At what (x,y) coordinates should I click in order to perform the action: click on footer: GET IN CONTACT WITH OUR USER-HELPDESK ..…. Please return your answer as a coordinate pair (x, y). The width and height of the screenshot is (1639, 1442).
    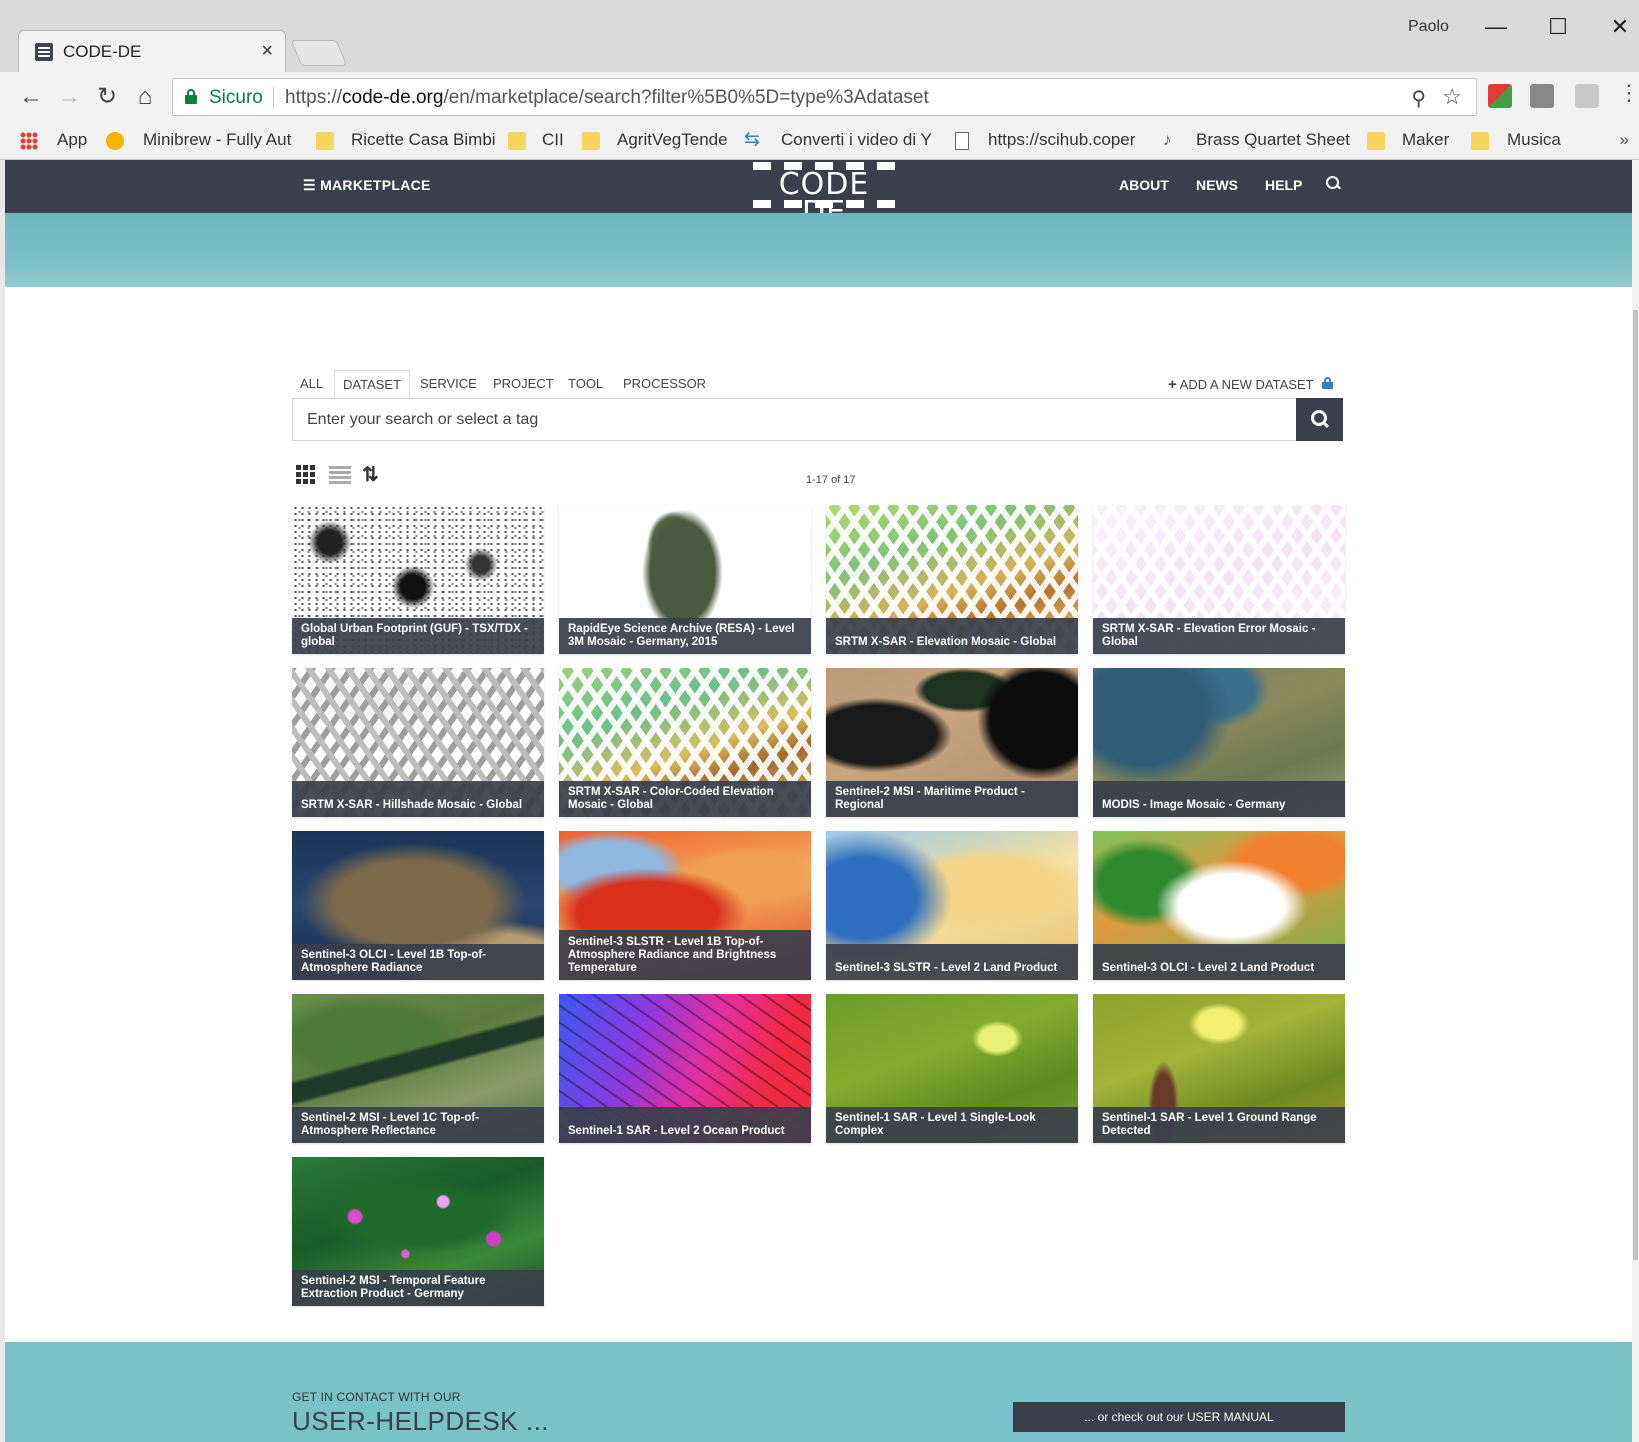
    Looking at the image, I should click on (818, 1392).